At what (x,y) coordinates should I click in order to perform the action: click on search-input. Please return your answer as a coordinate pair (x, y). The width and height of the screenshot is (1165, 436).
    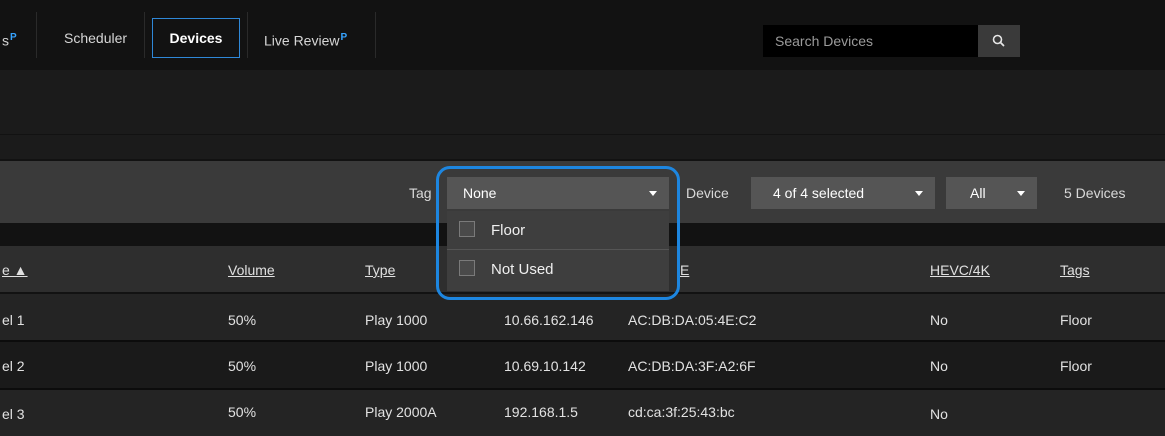
    Looking at the image, I should click on (870, 41).